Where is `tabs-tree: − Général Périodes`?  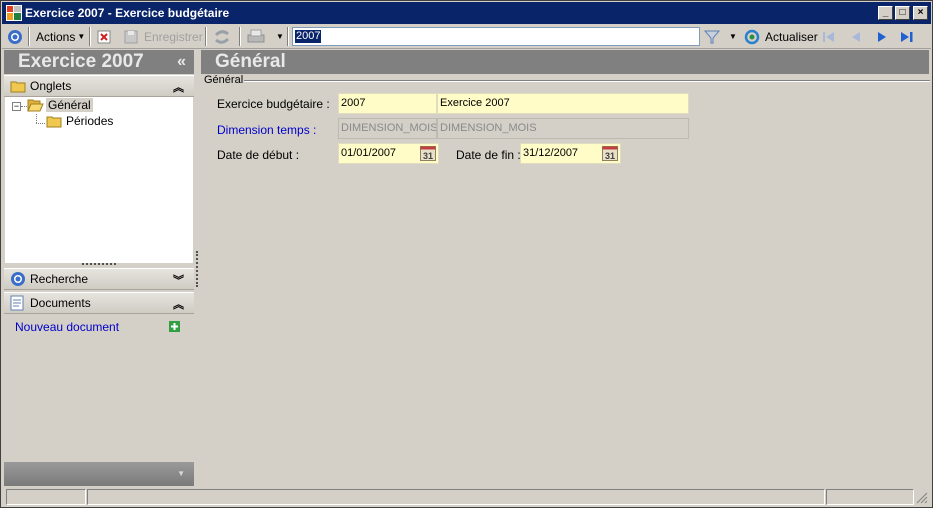
tabs-tree: − Général Périodes is located at coordinates (99, 180).